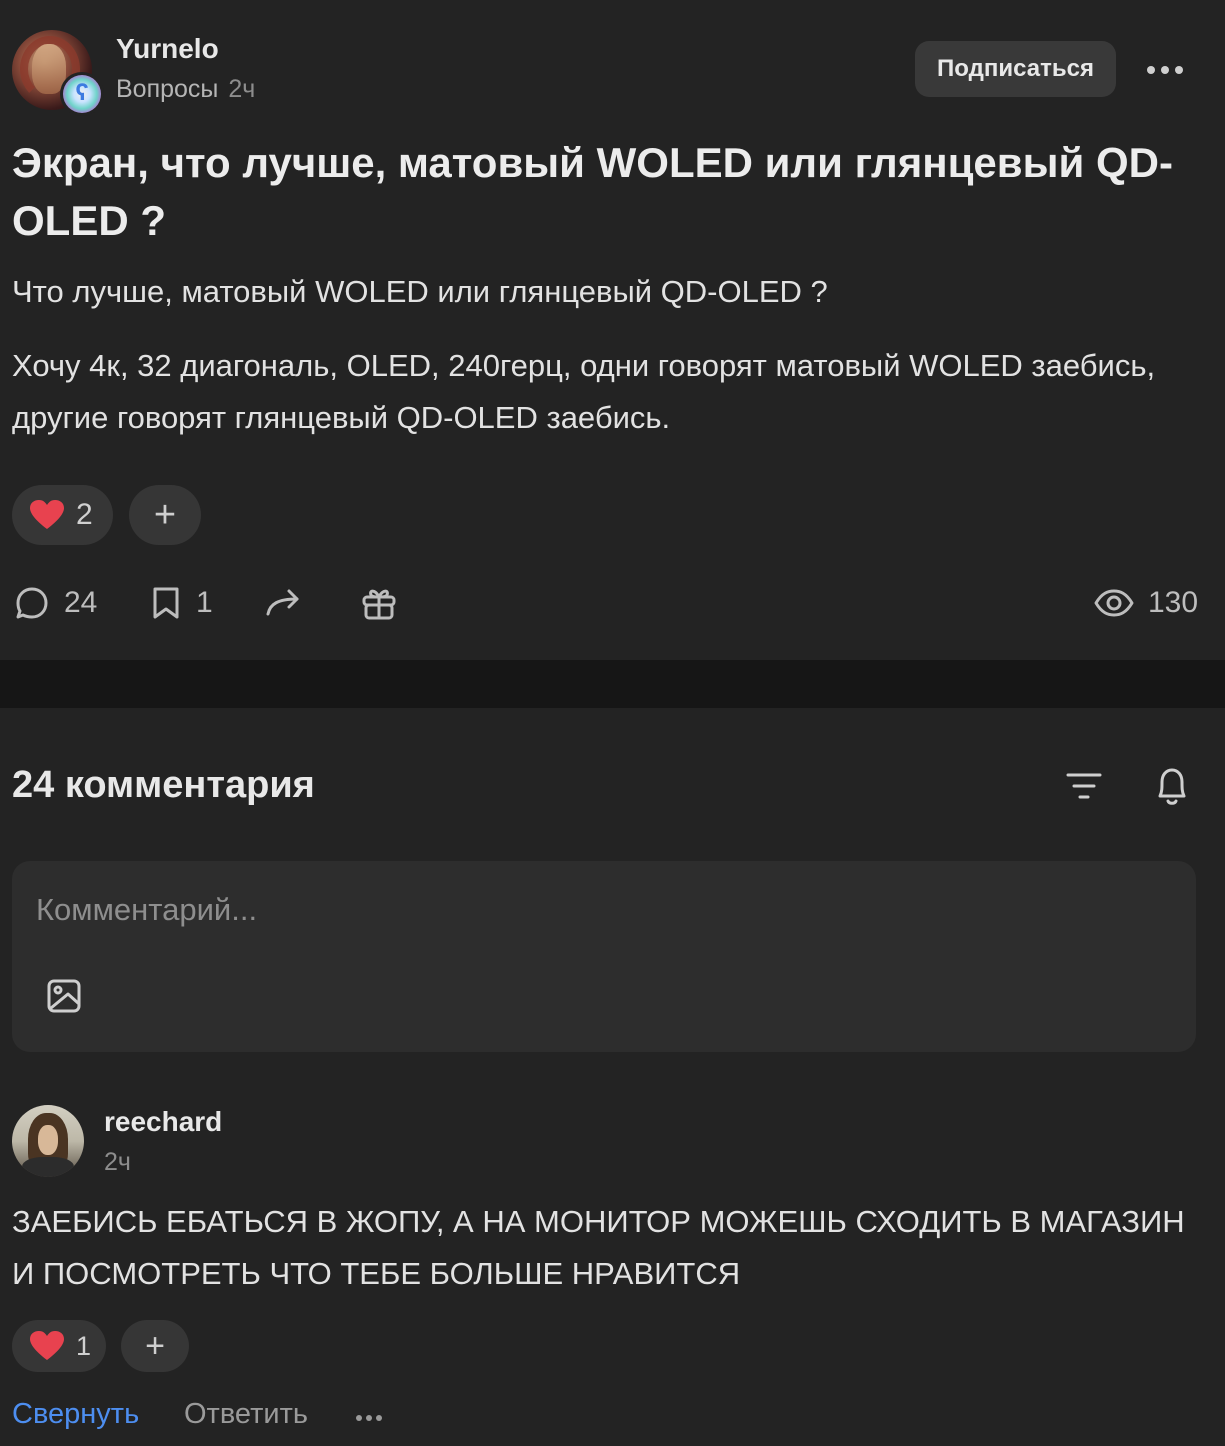 The height and width of the screenshot is (1446, 1225). I want to click on eye-icon, so click(1114, 603).